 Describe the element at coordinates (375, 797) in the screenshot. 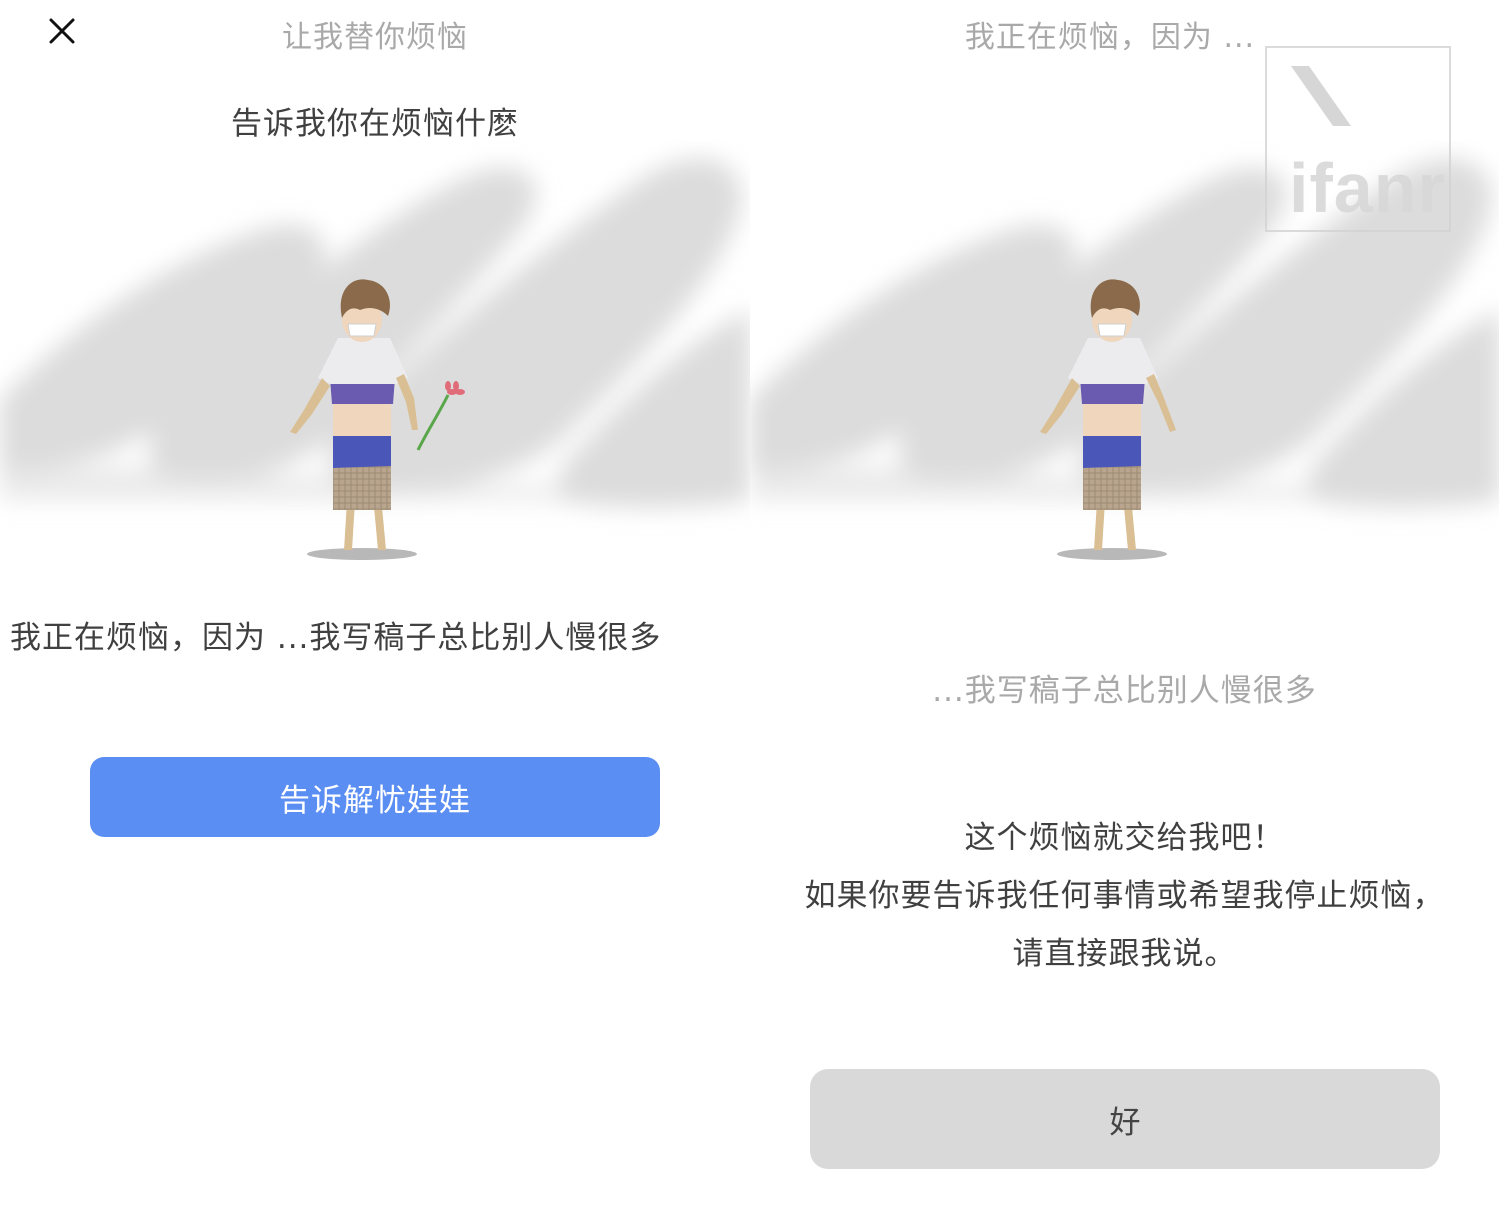

I see `tell-doll-button: 告诉解忧娃娃` at that location.